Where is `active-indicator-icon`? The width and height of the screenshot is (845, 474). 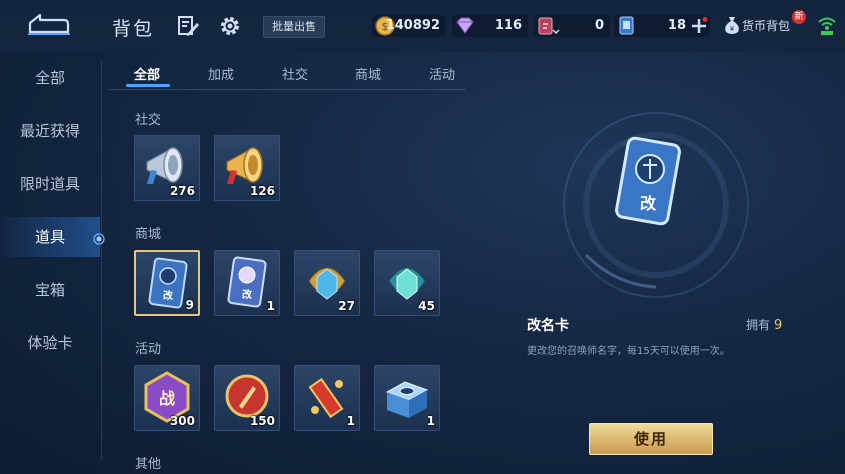
active-indicator-icon is located at coordinates (99, 237).